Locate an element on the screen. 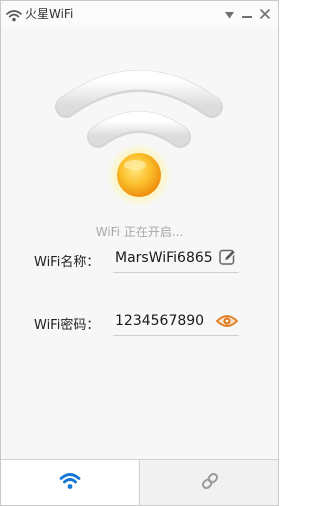 Image resolution: width=320 pixels, height=506 pixels. link-icon is located at coordinates (210, 483).